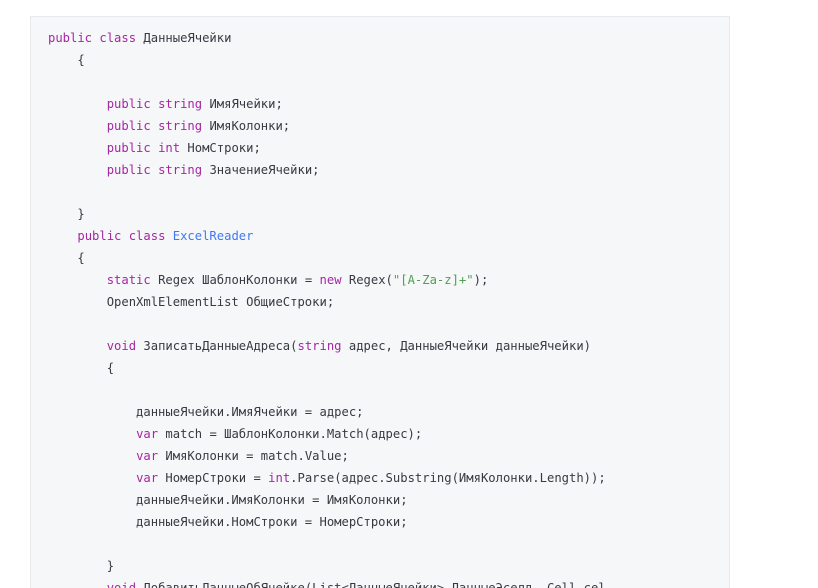 Image resolution: width=818 pixels, height=588 pixels. Describe the element at coordinates (370, 280) in the screenshot. I see `code-token: Regex(` at that location.